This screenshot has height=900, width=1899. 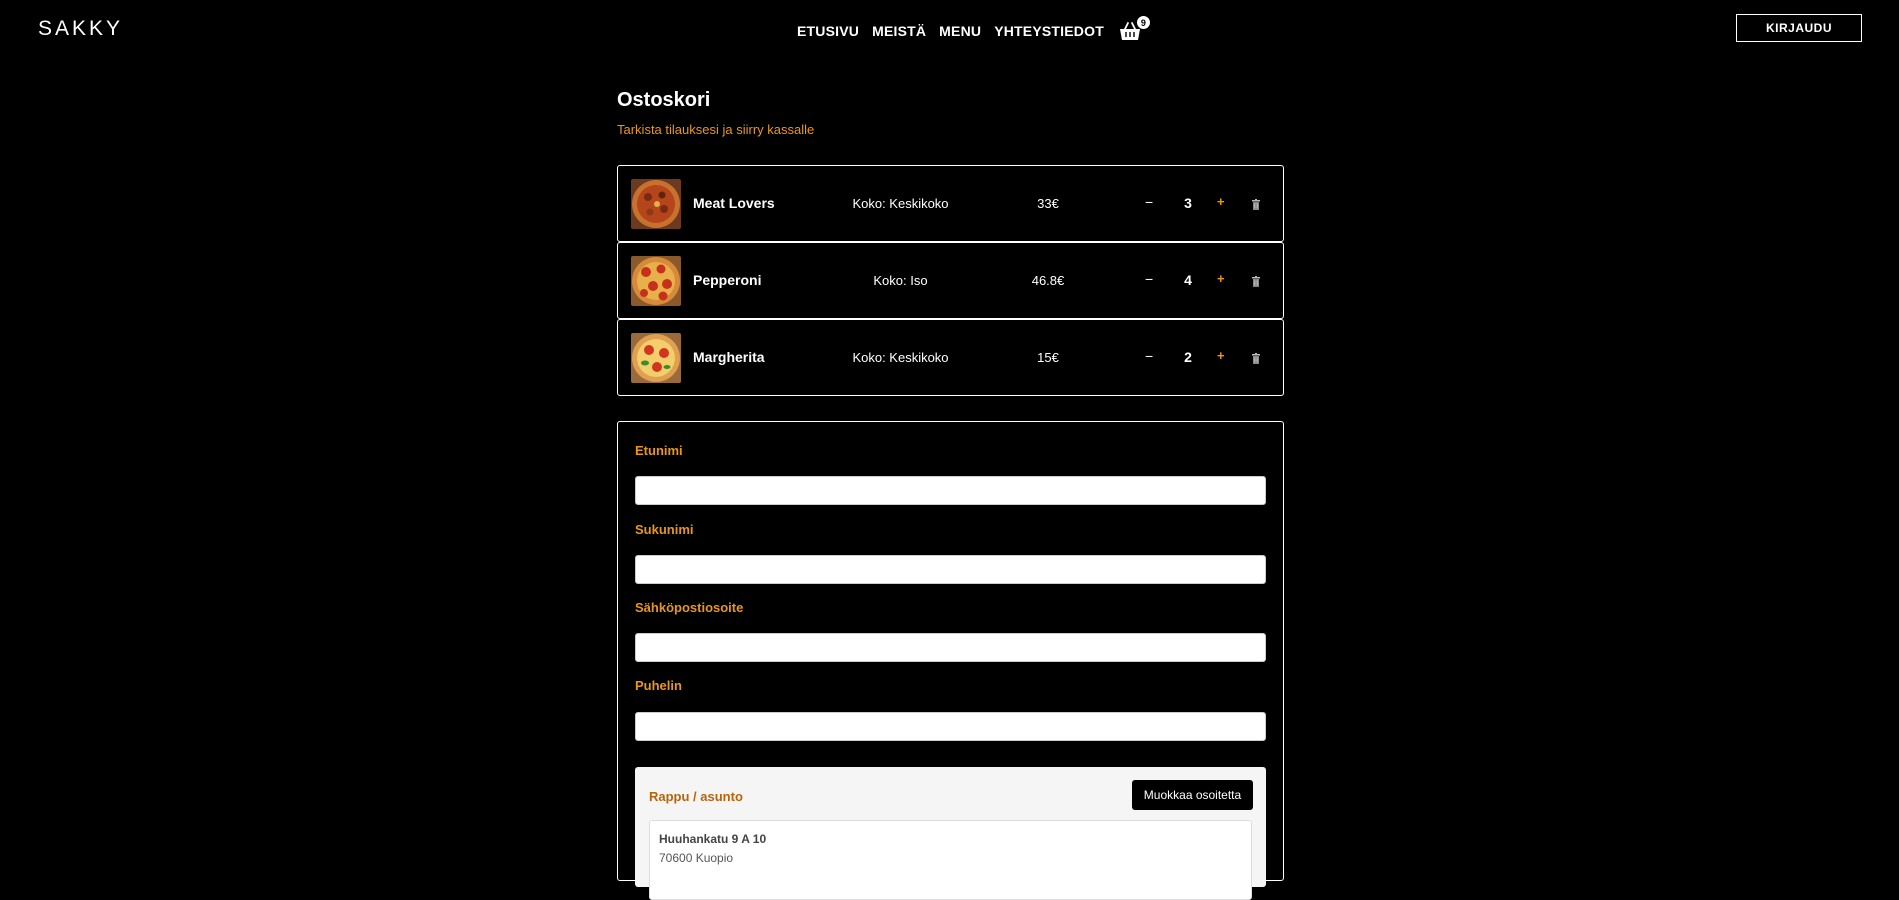 What do you see at coordinates (80, 29) in the screenshot?
I see `site-logo: SAKKY` at bounding box center [80, 29].